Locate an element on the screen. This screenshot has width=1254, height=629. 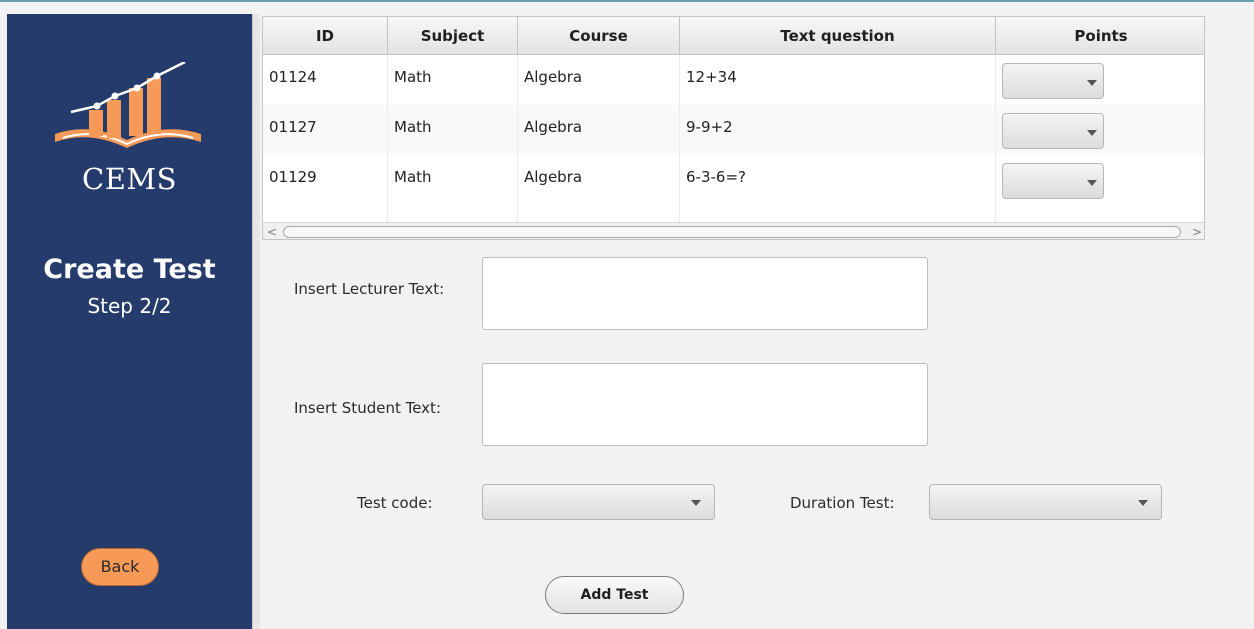
logo-text: CEMS is located at coordinates (129, 179).